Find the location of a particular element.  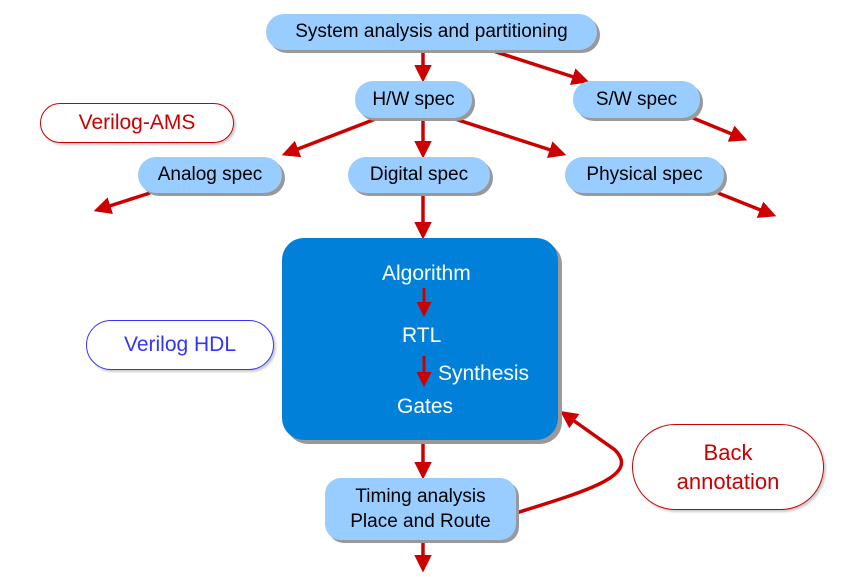

back-line-2: annotation is located at coordinates (728, 481).